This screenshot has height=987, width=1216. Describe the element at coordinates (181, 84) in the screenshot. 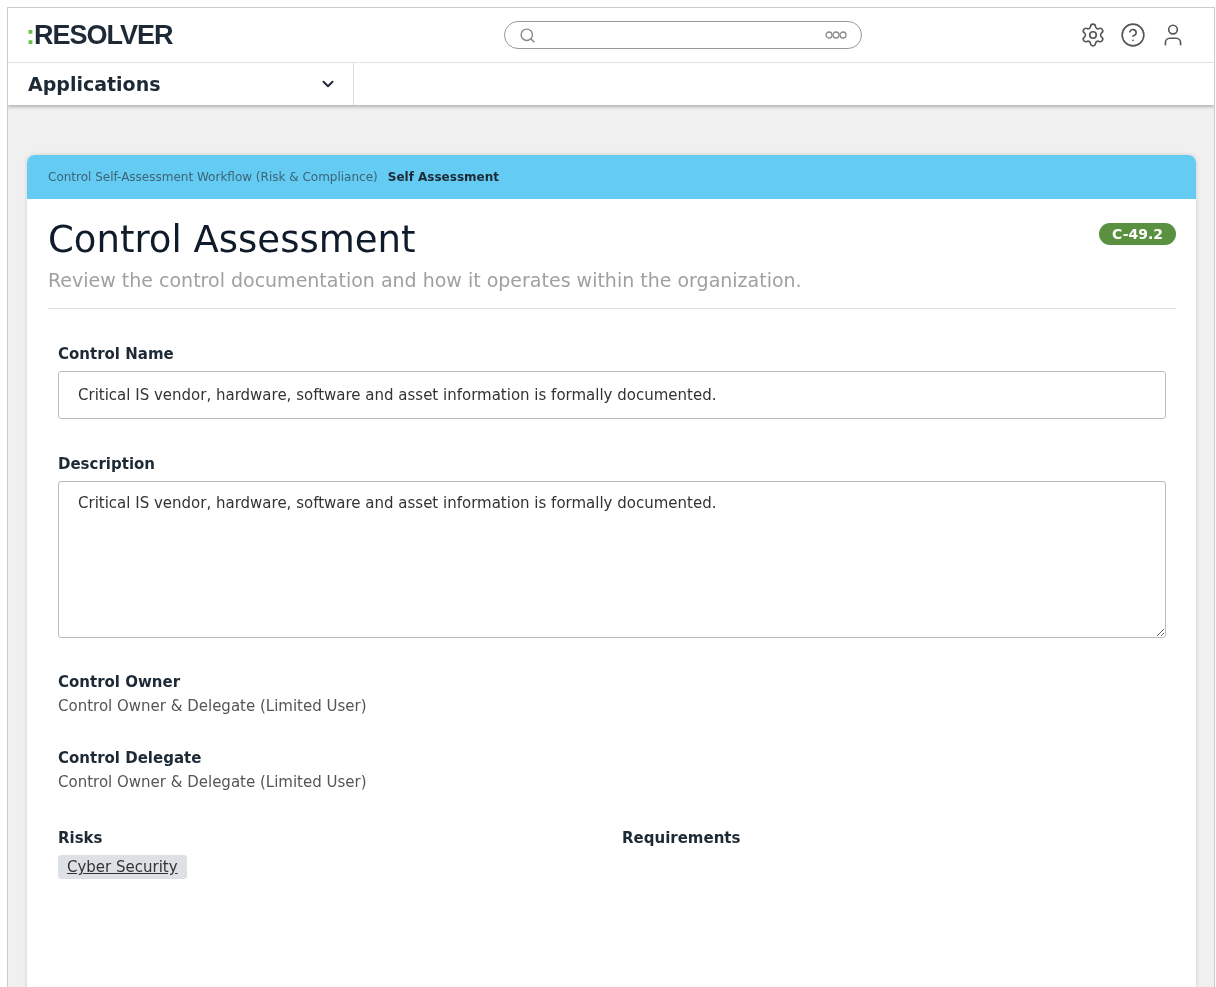

I see `applications-dropdown: Applications` at that location.